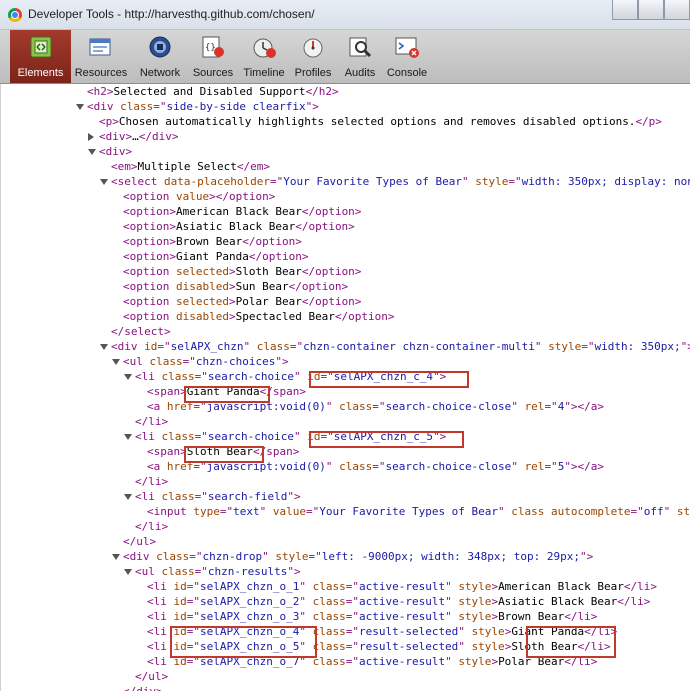 The width and height of the screenshot is (690, 691). I want to click on tab-elements: Elements, so click(40, 56).